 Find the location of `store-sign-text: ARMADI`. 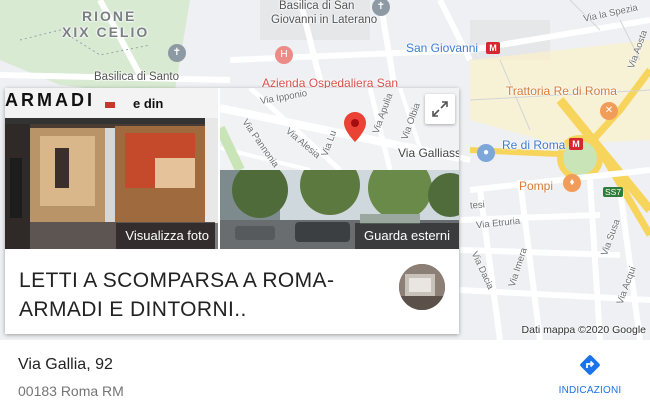

store-sign-text: ARMADI is located at coordinates (50, 100).